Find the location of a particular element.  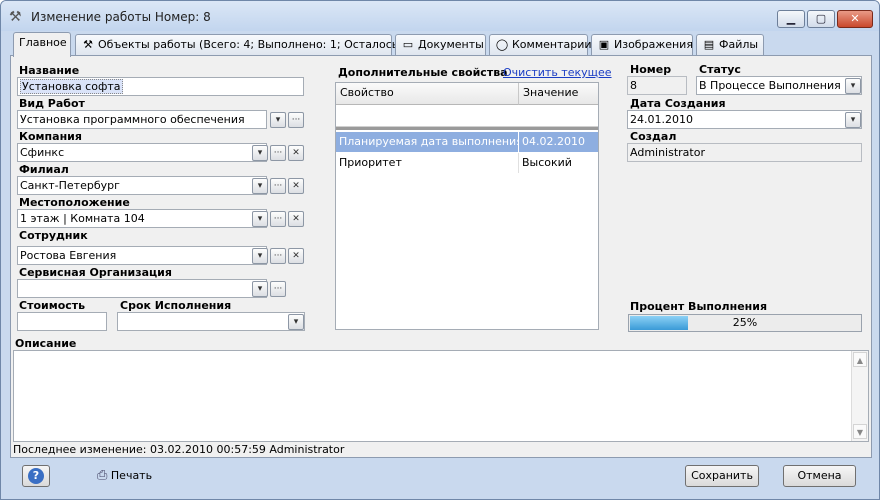

company-browse-button: ··· is located at coordinates (278, 153).